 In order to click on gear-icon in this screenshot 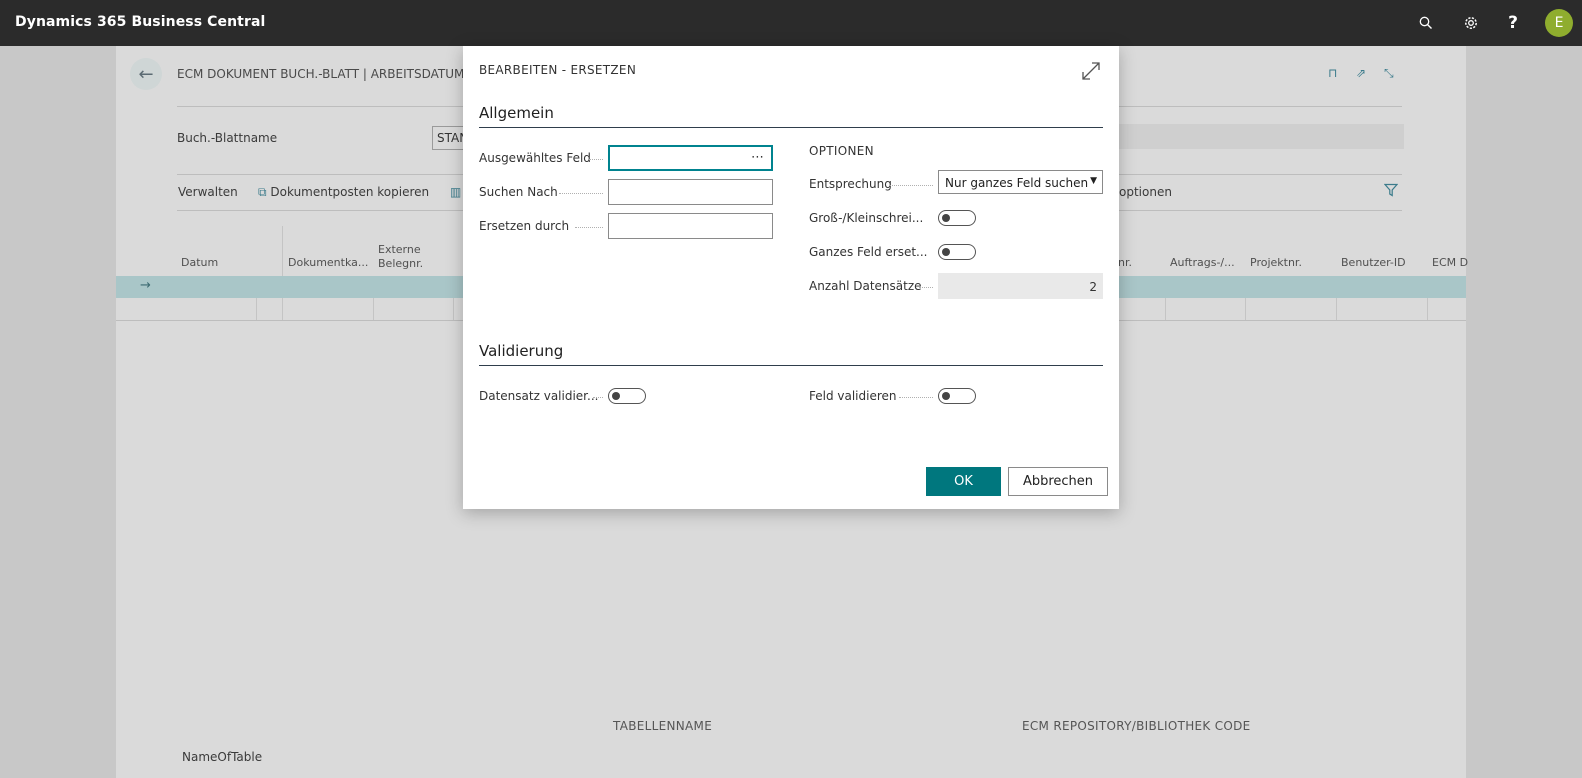, I will do `click(1471, 23)`.